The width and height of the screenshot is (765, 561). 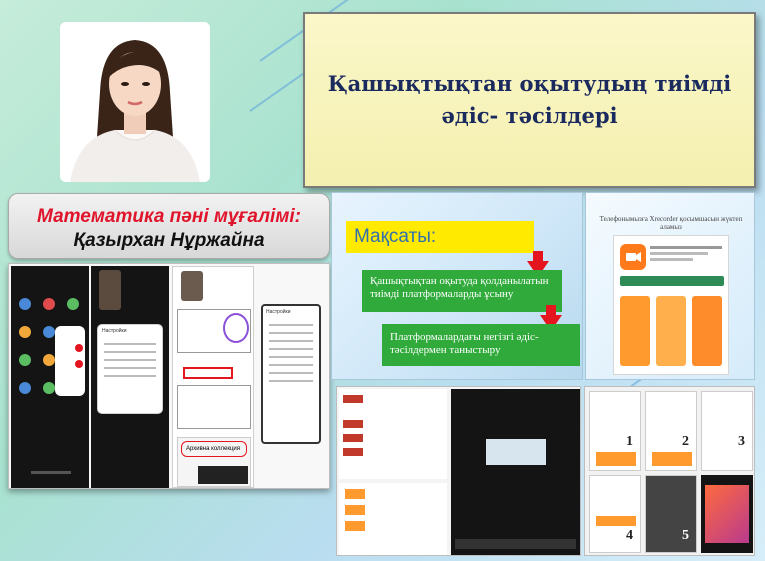 I want to click on step-number: 1, so click(x=629, y=441).